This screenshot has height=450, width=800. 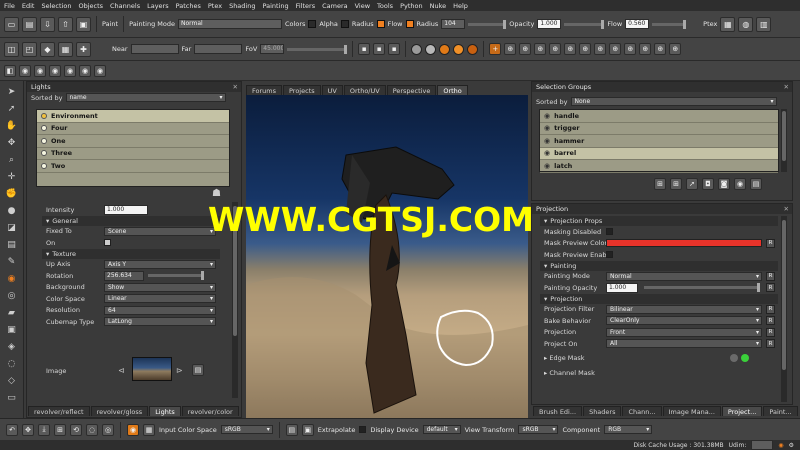 I want to click on layout-icon: ▥, so click(x=764, y=24).